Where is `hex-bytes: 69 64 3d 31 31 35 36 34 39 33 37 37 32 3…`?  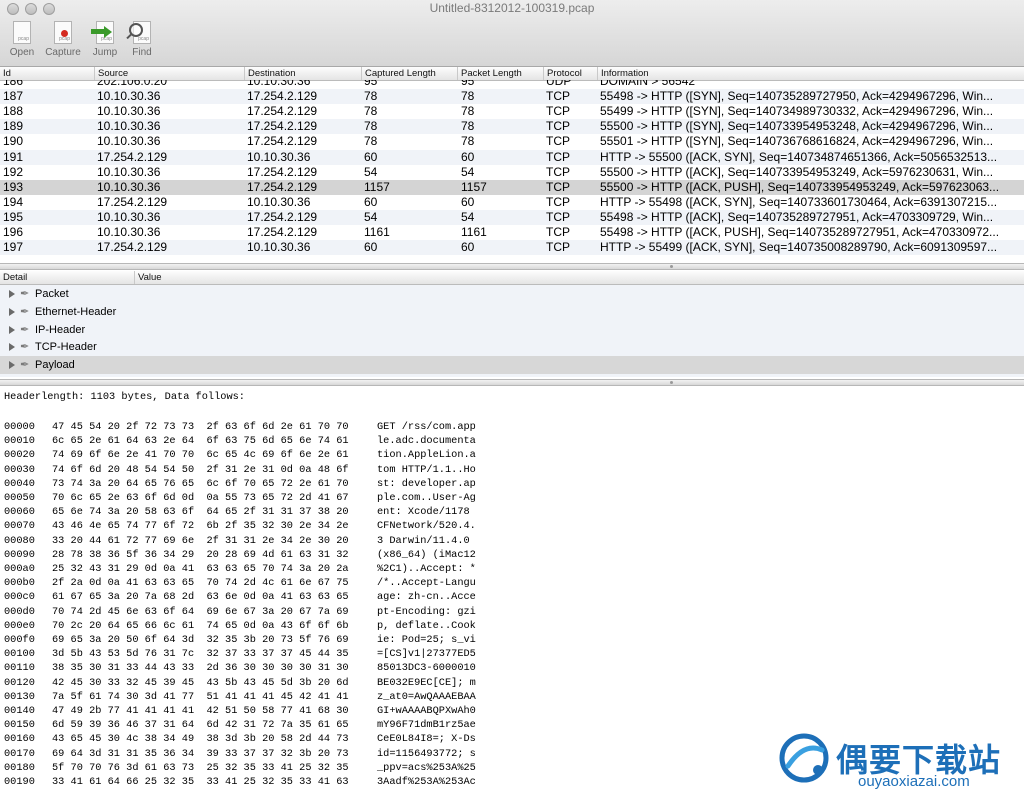 hex-bytes: 69 64 3d 31 31 35 36 34 39 33 37 37 32 3… is located at coordinates (200, 753).